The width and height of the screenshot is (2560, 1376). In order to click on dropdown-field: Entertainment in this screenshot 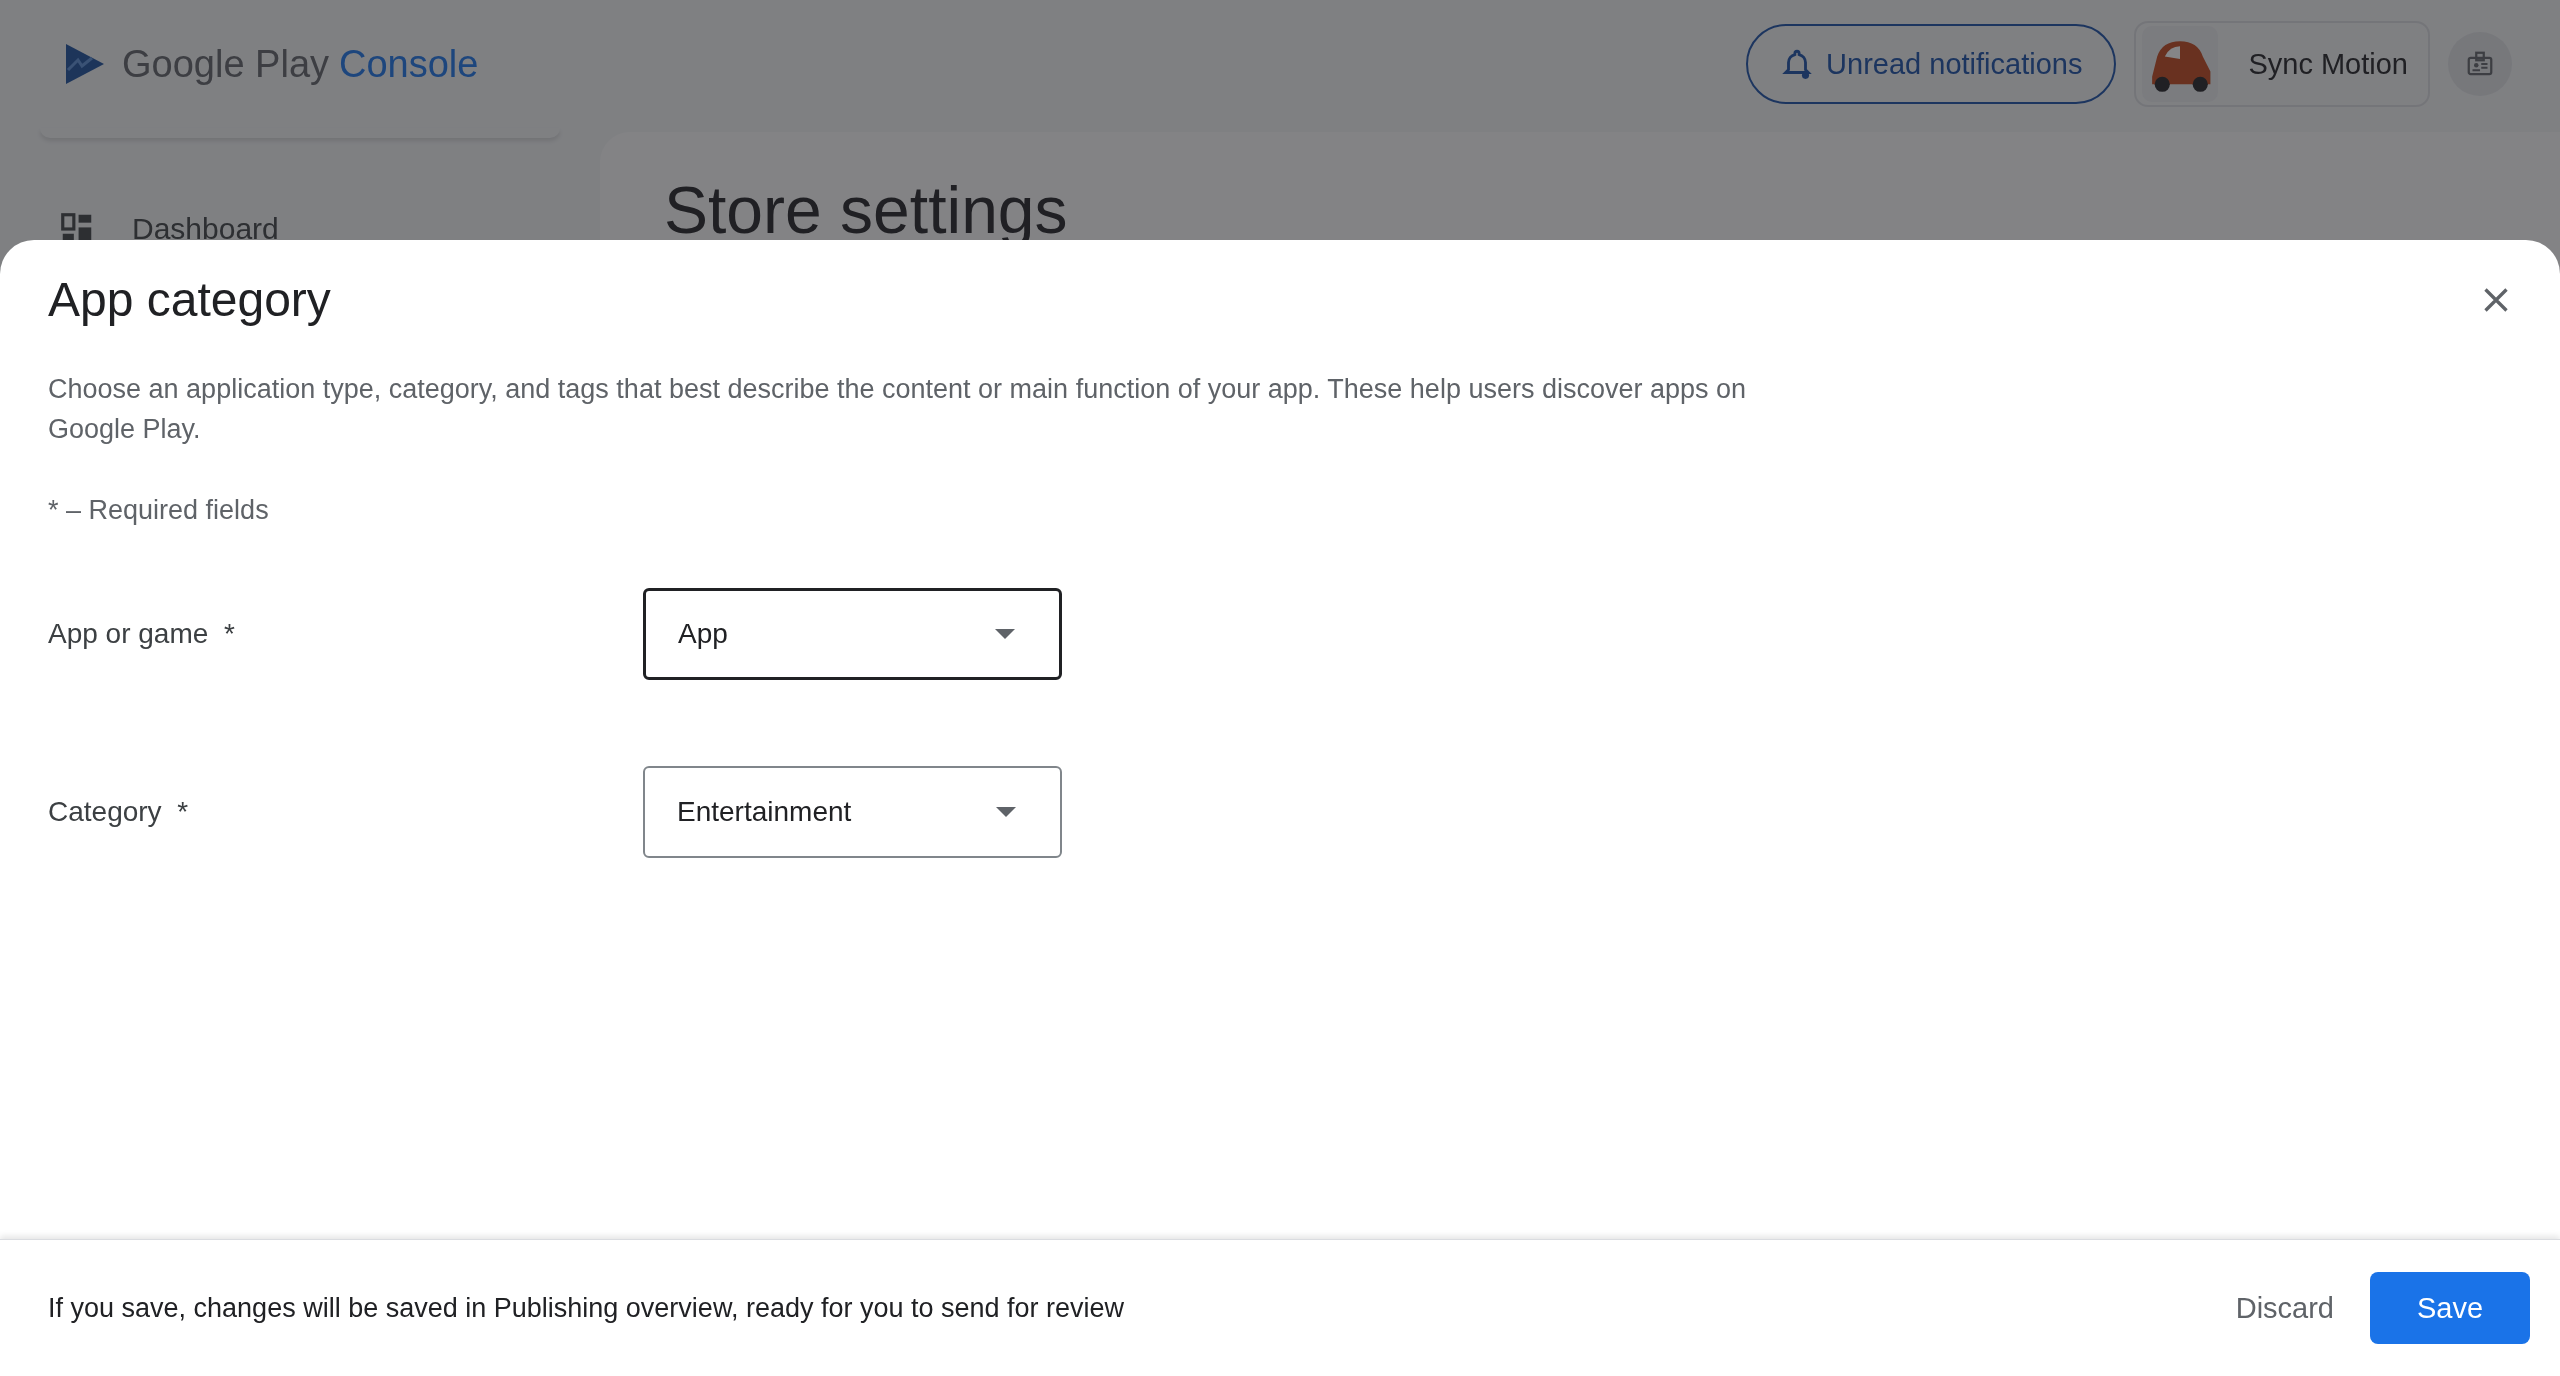, I will do `click(852, 812)`.